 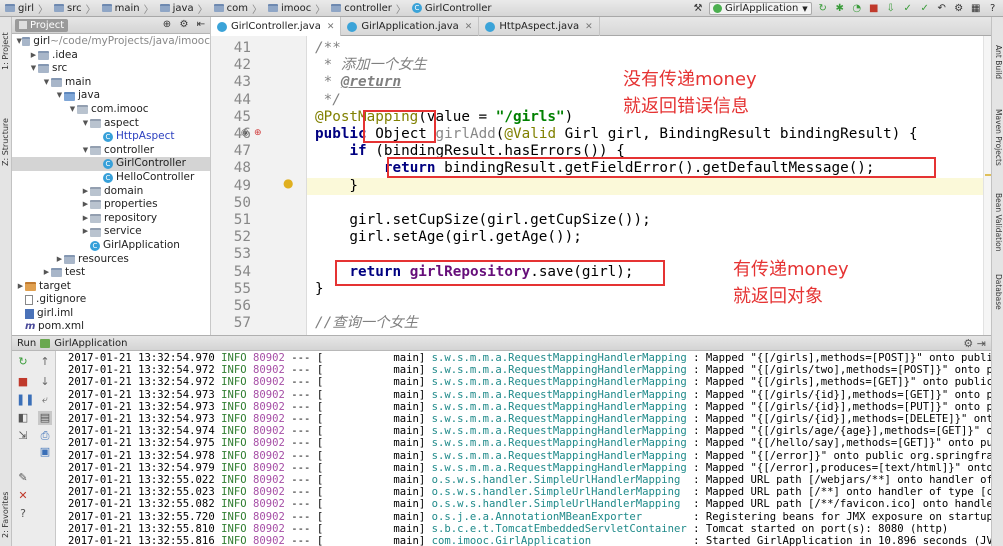 What do you see at coordinates (288, 183) in the screenshot?
I see `lightbulb-icon: ●` at bounding box center [288, 183].